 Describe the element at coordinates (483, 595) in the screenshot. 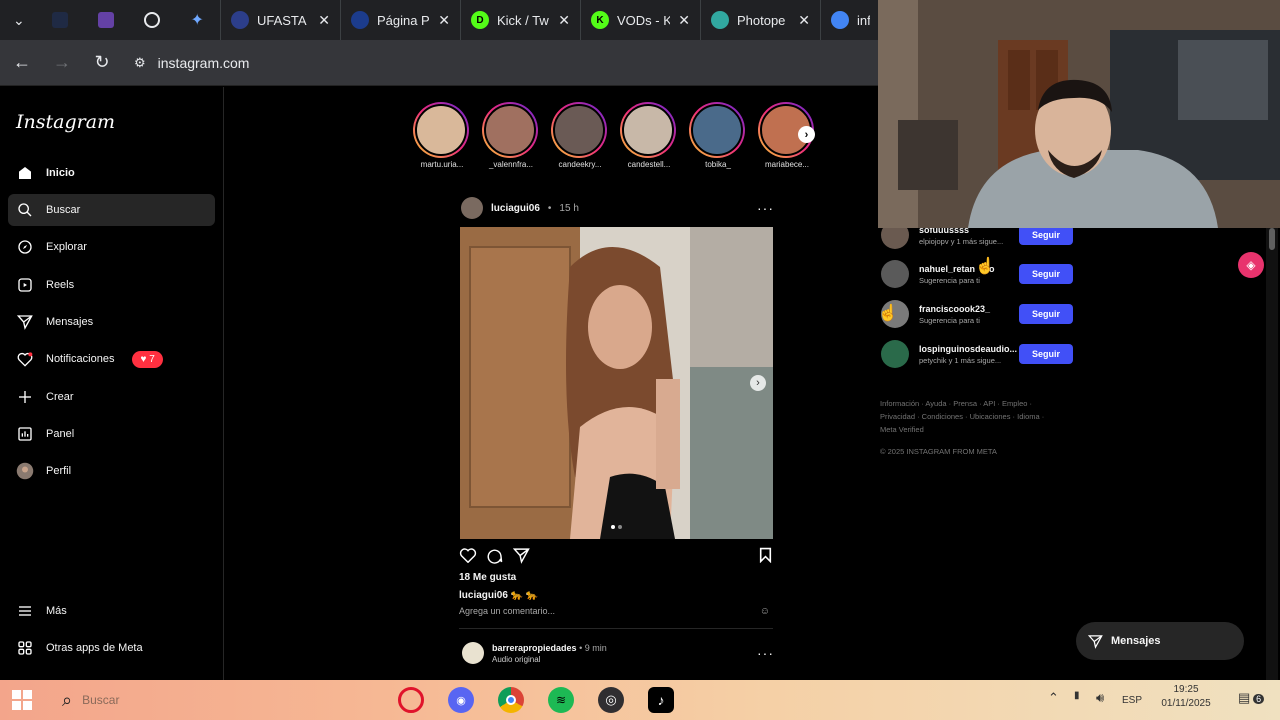

I see `caption-user: luciagui06` at that location.